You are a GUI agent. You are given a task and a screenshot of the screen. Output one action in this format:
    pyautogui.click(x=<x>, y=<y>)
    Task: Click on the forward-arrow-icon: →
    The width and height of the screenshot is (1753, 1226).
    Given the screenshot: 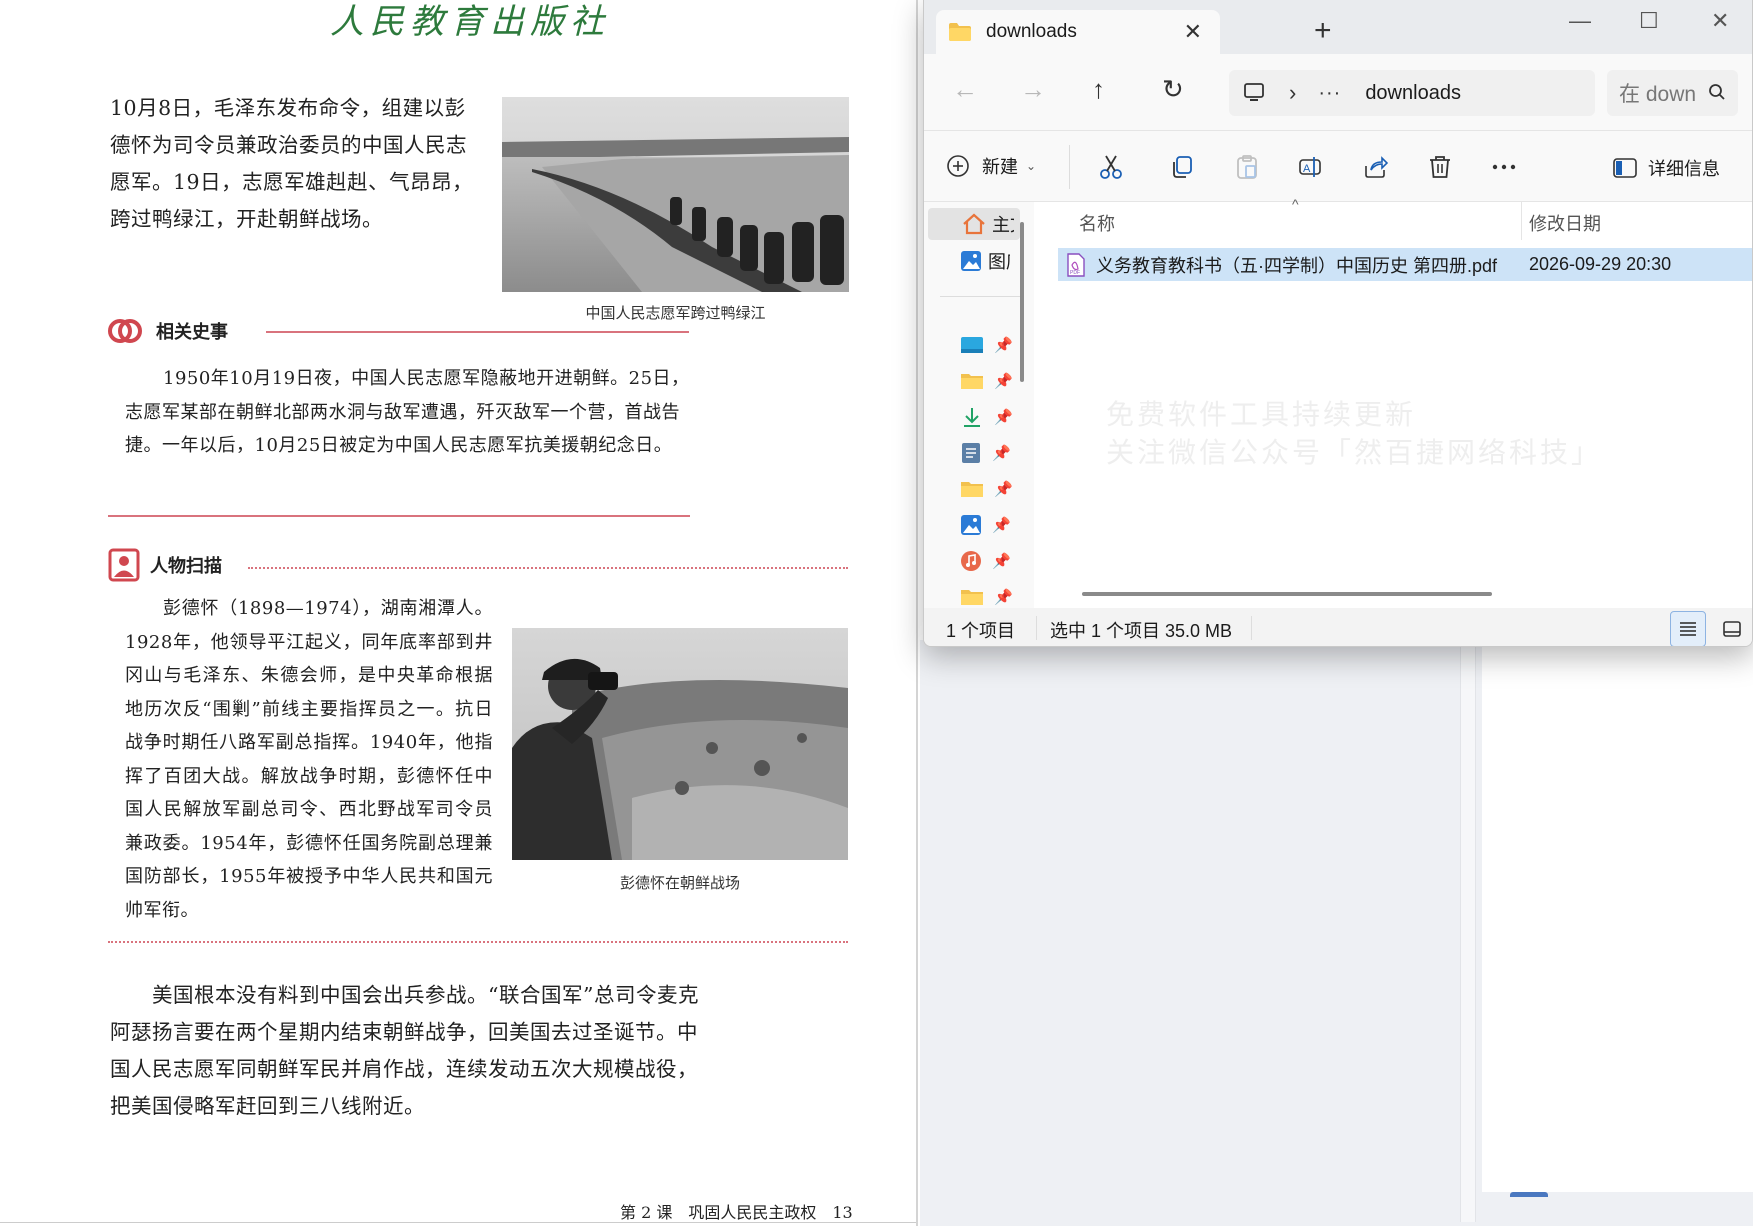 What is the action you would take?
    pyautogui.click(x=1033, y=89)
    